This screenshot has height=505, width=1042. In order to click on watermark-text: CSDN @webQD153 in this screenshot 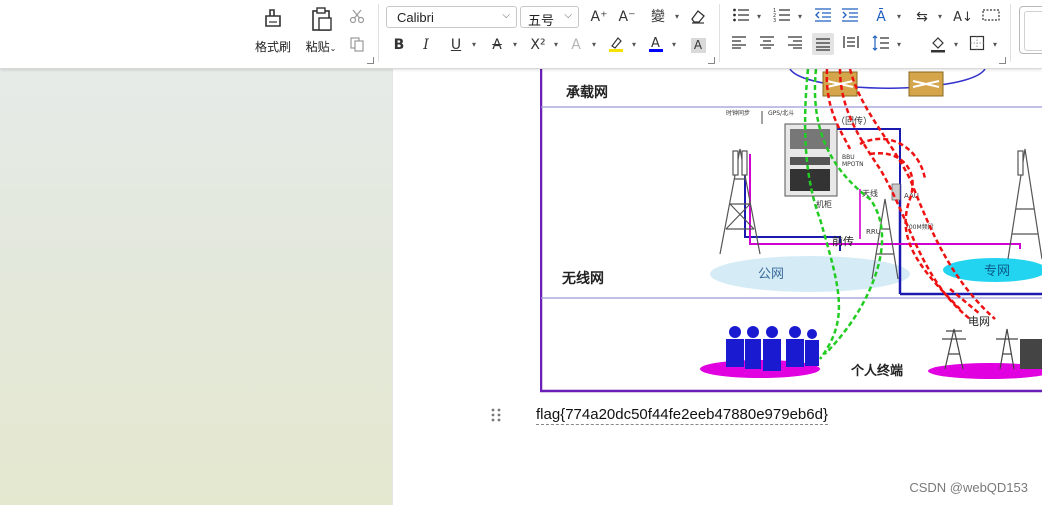, I will do `click(968, 487)`.